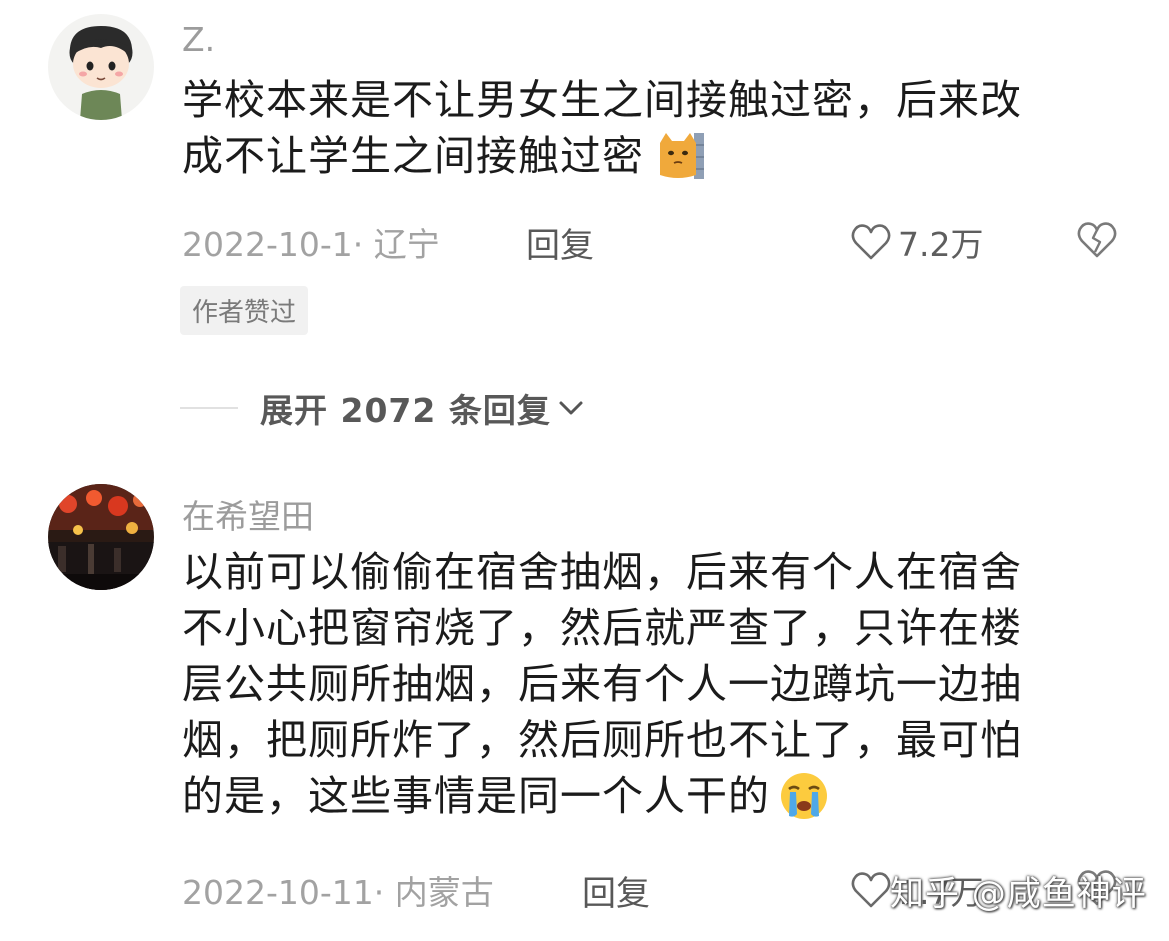 This screenshot has height=941, width=1169. I want to click on comment-line: 学校本来是不让男女生之间接触过密，后来改, so click(602, 100).